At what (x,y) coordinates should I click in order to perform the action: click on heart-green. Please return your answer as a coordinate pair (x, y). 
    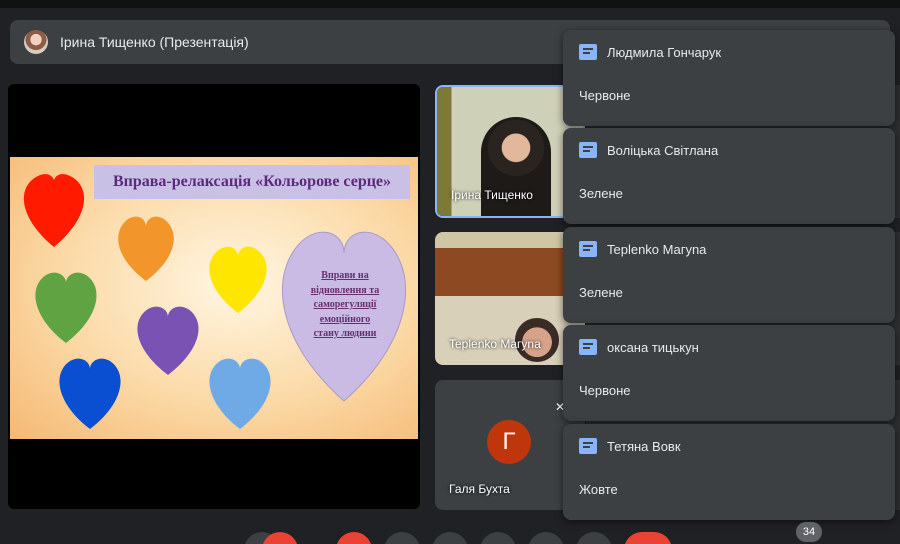
    Looking at the image, I should click on (66, 307).